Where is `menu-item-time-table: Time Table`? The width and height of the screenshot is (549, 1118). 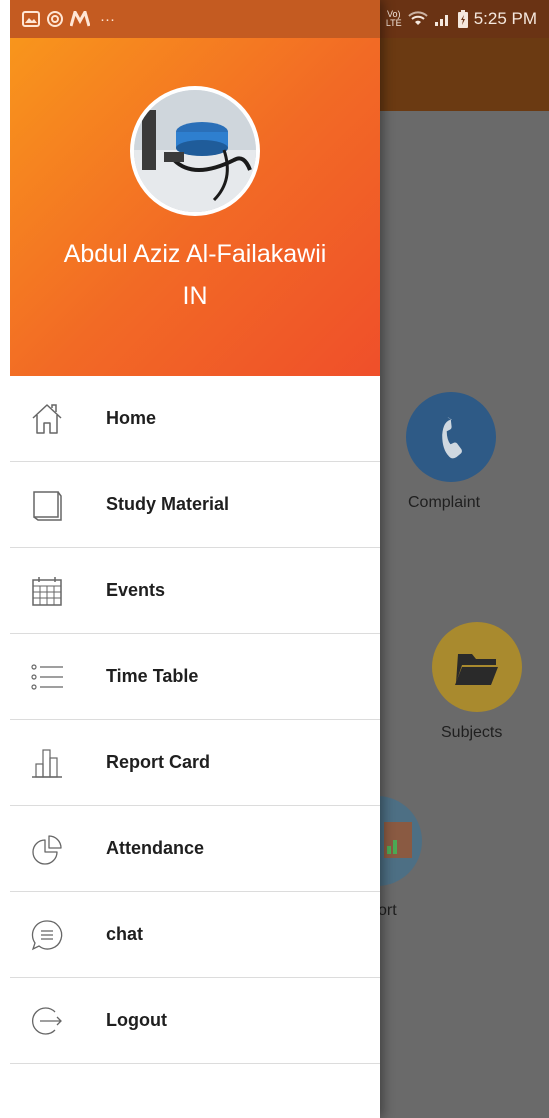 menu-item-time-table: Time Table is located at coordinates (195, 677).